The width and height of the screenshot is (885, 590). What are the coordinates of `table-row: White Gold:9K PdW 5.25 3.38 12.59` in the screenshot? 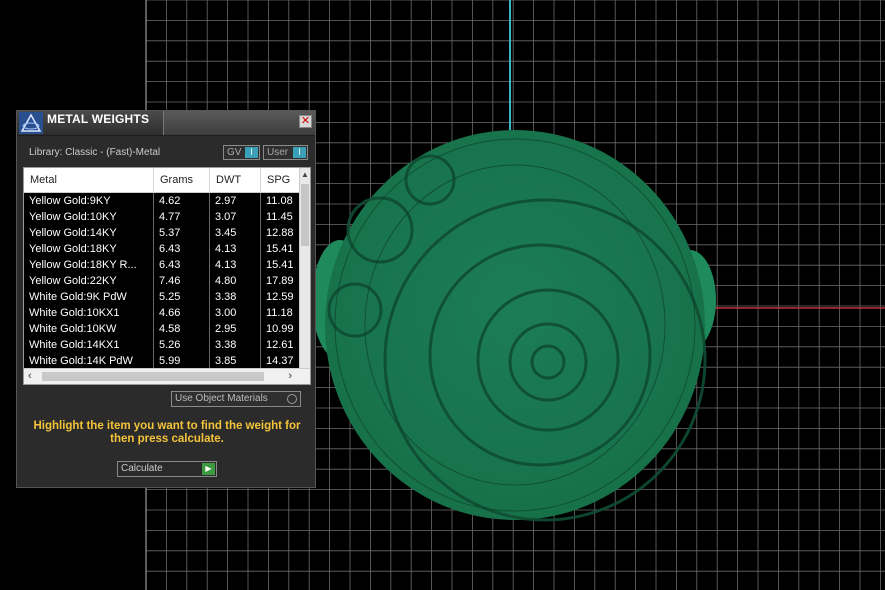 It's located at (163, 297).